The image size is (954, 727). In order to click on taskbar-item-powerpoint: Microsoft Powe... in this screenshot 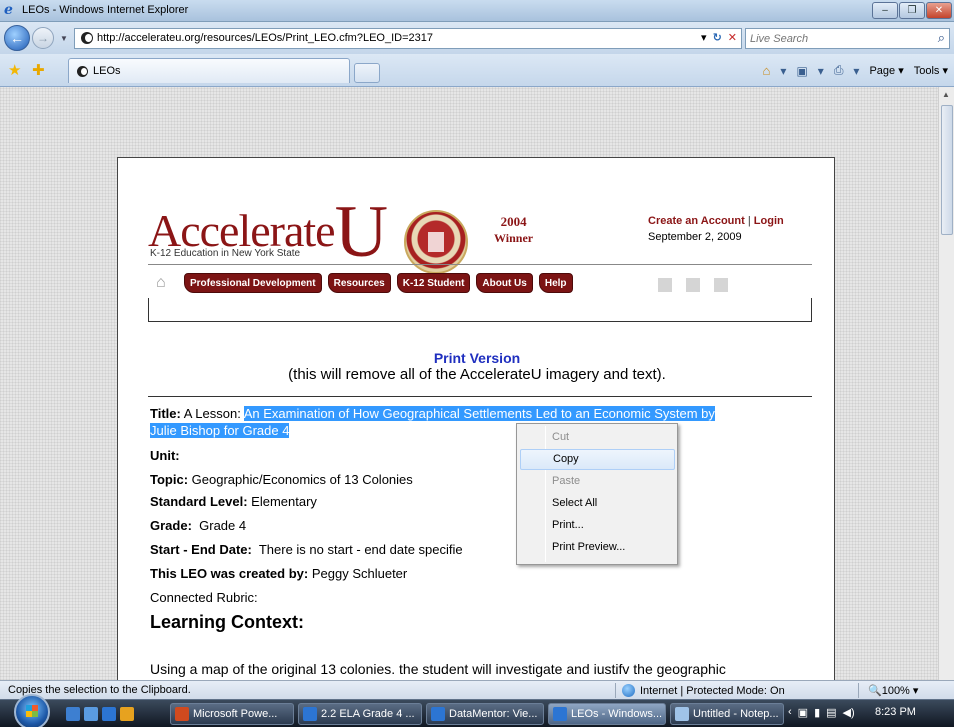, I will do `click(232, 714)`.